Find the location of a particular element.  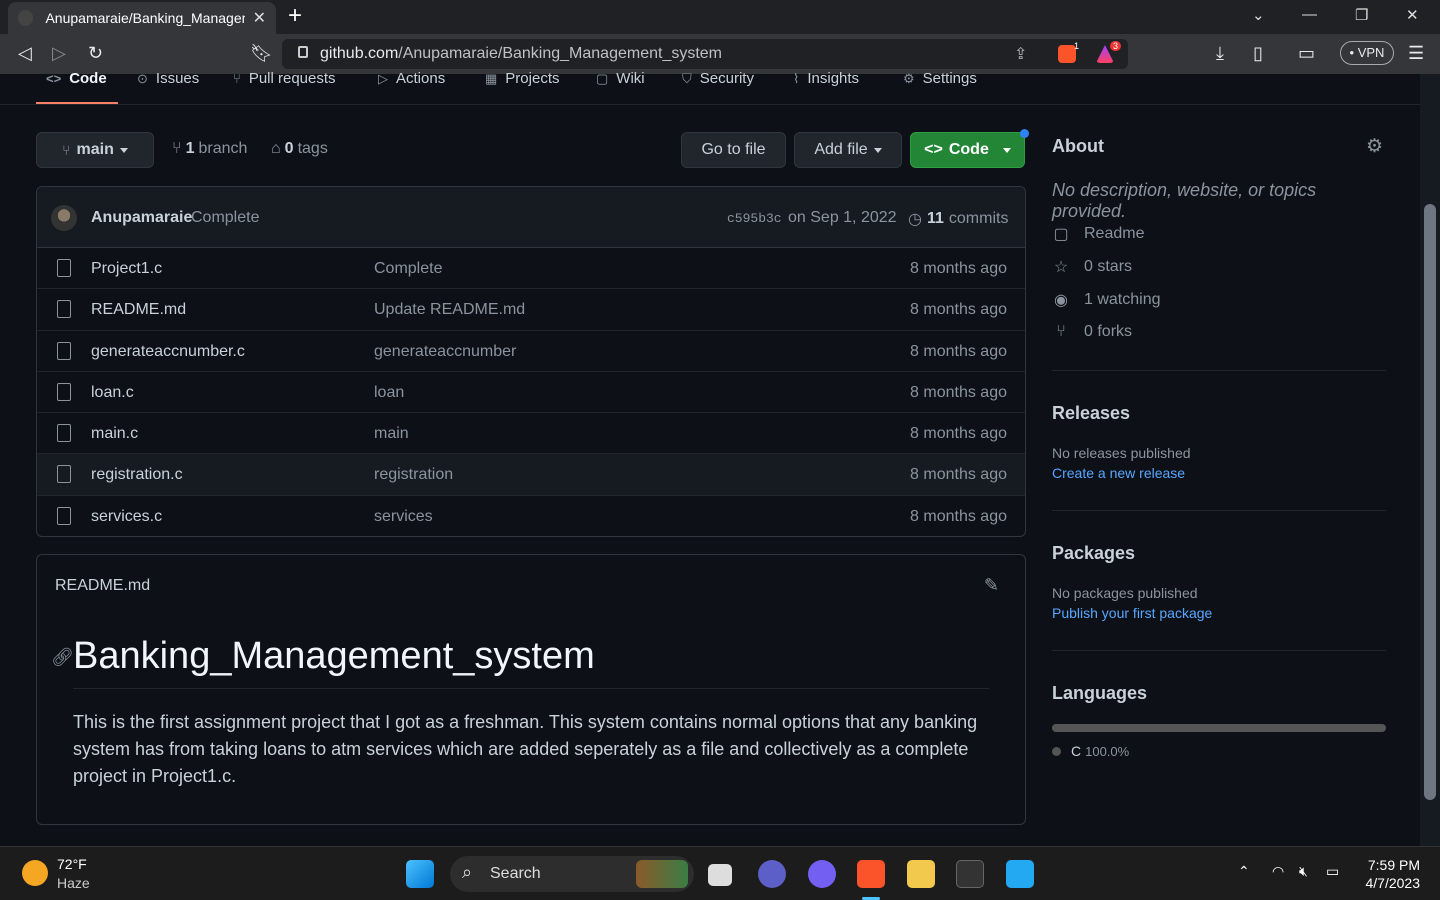

new-tab-button: + is located at coordinates (295, 16).